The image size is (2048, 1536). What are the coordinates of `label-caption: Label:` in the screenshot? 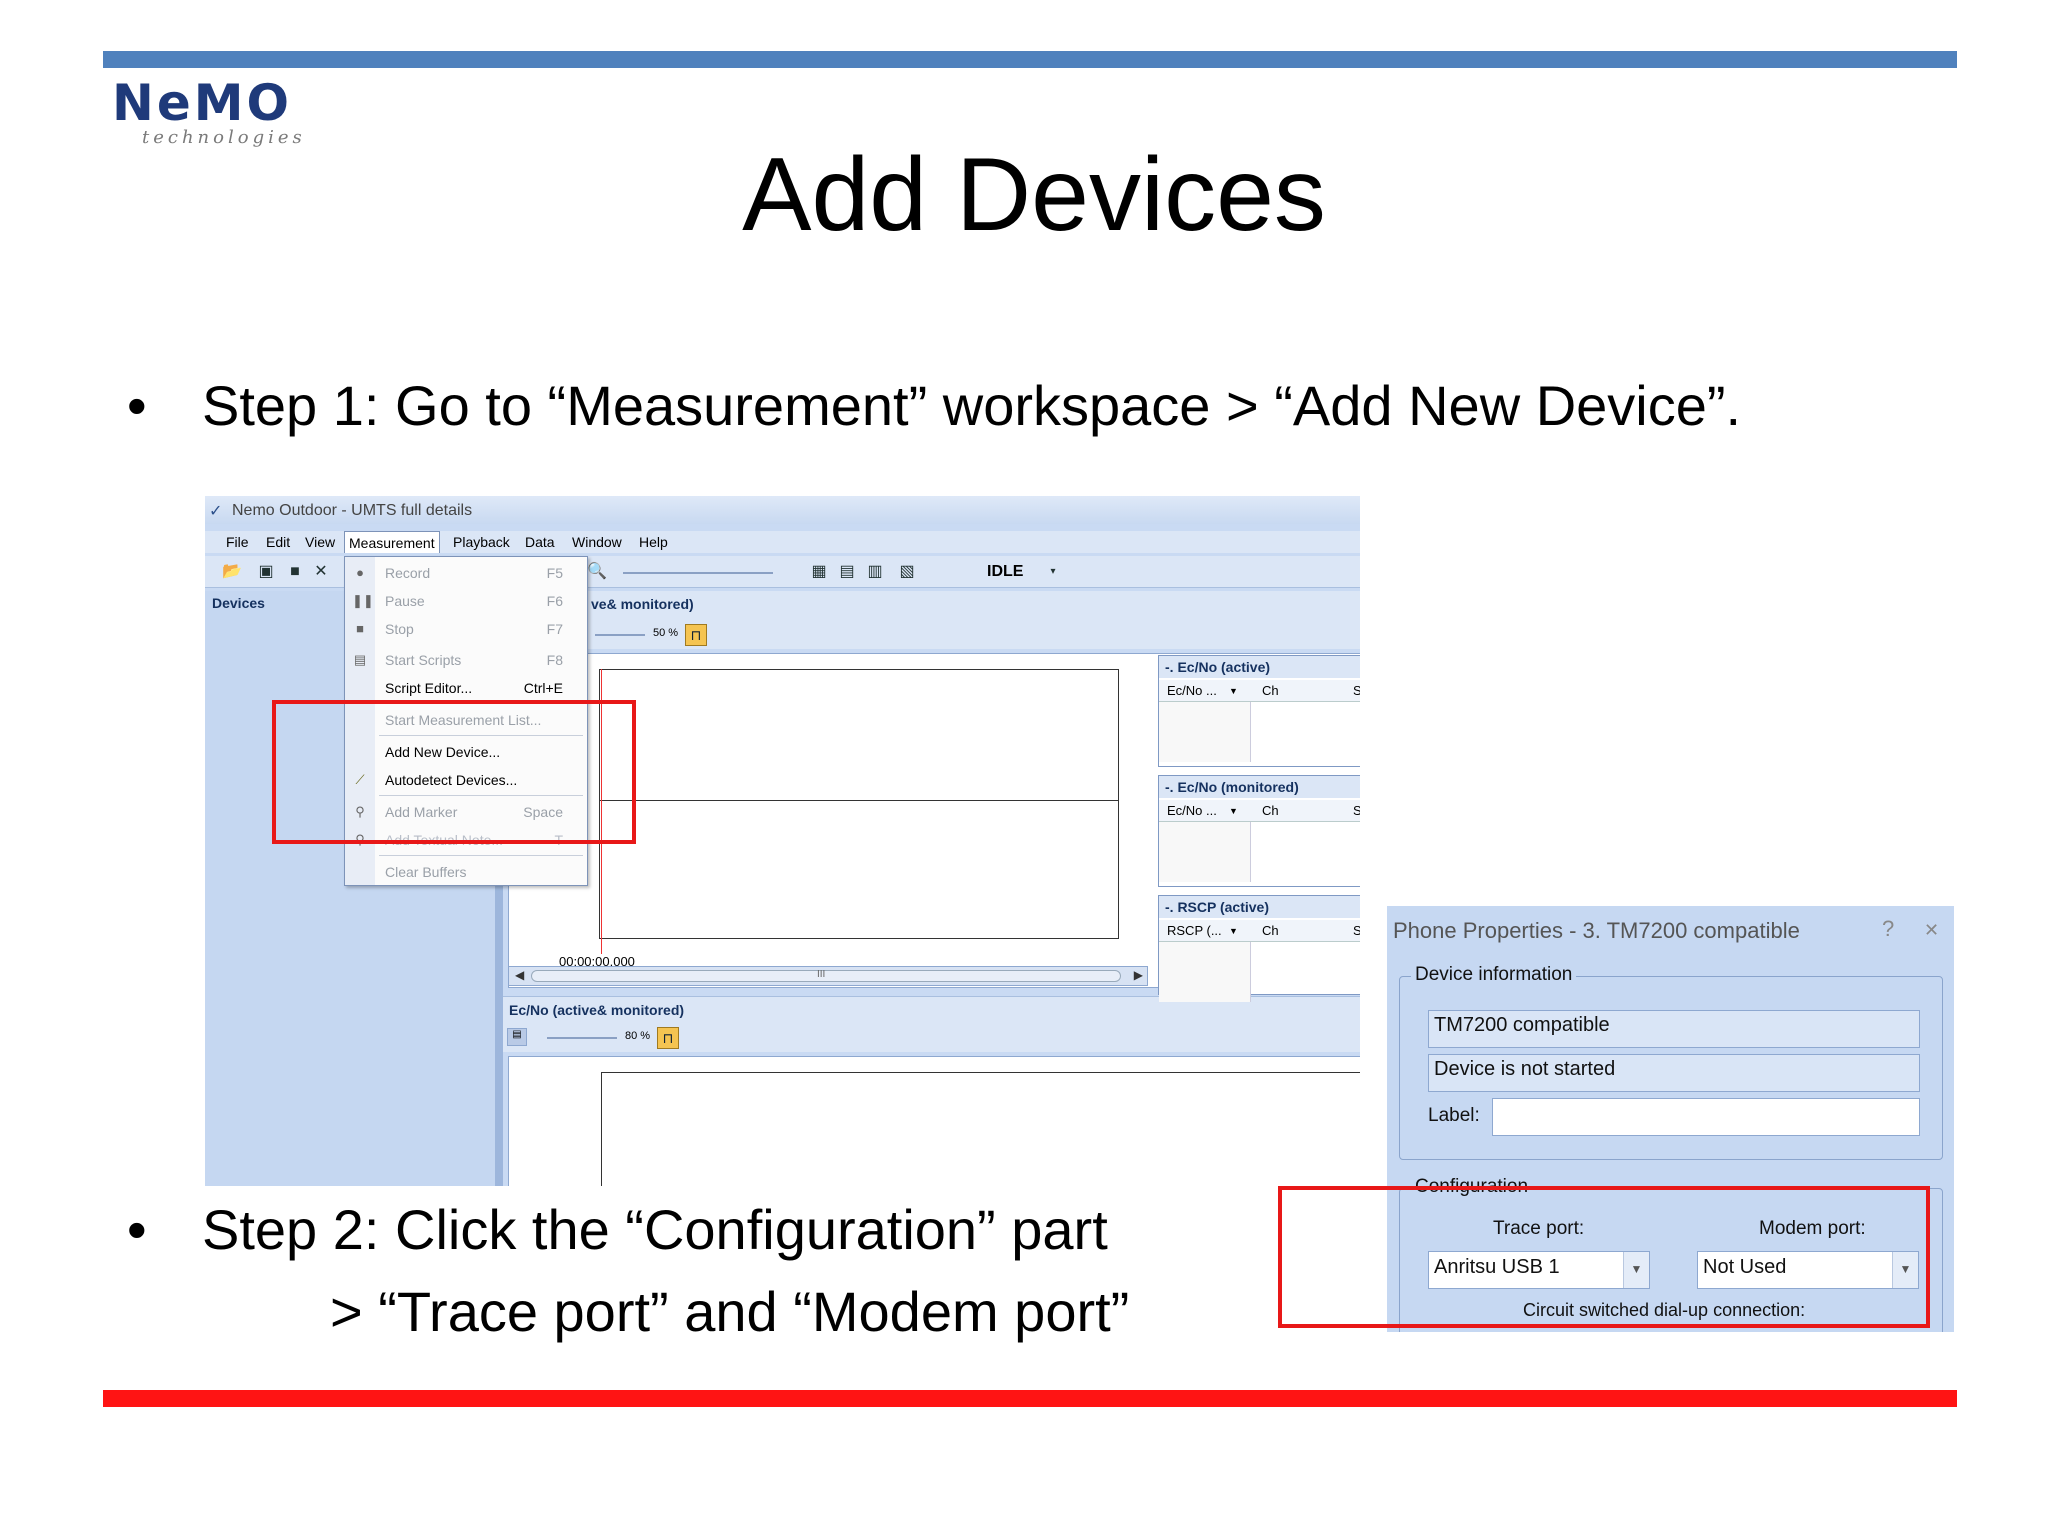 It's located at (1454, 1115).